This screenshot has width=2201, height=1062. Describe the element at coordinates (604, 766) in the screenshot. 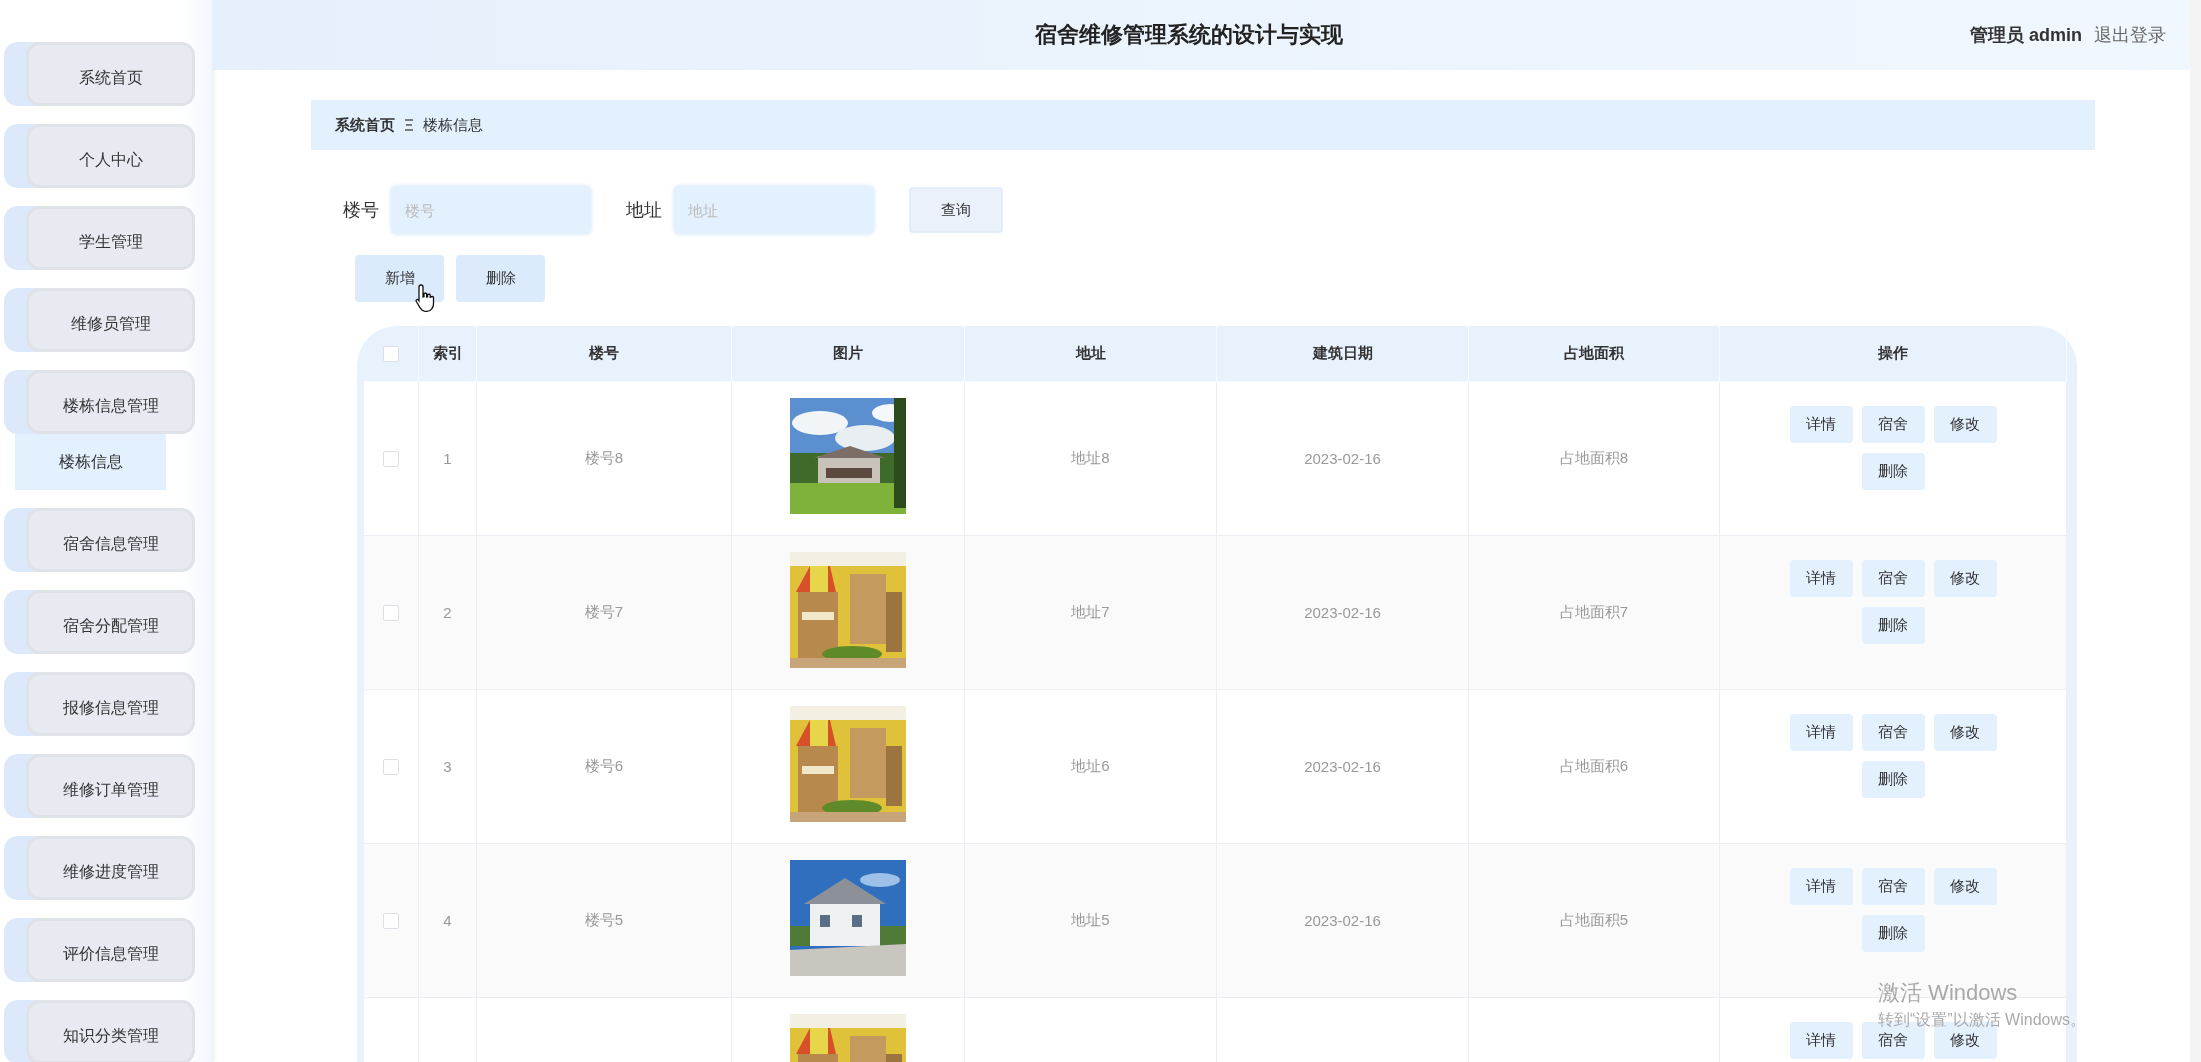

I see `table-cell: 楼号6` at that location.